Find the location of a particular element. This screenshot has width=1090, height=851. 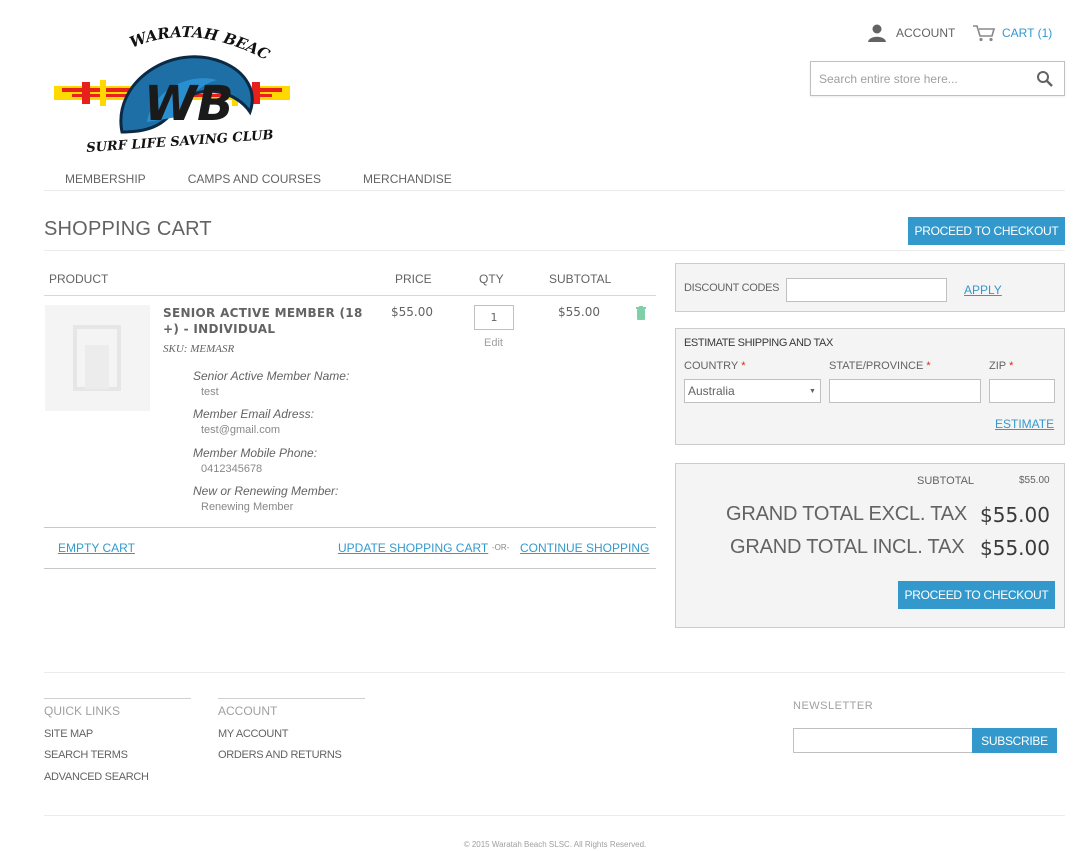

main-nav: MEMBERSHIP CAMPS AND COURSES MERCHANDISE is located at coordinates (554, 179).